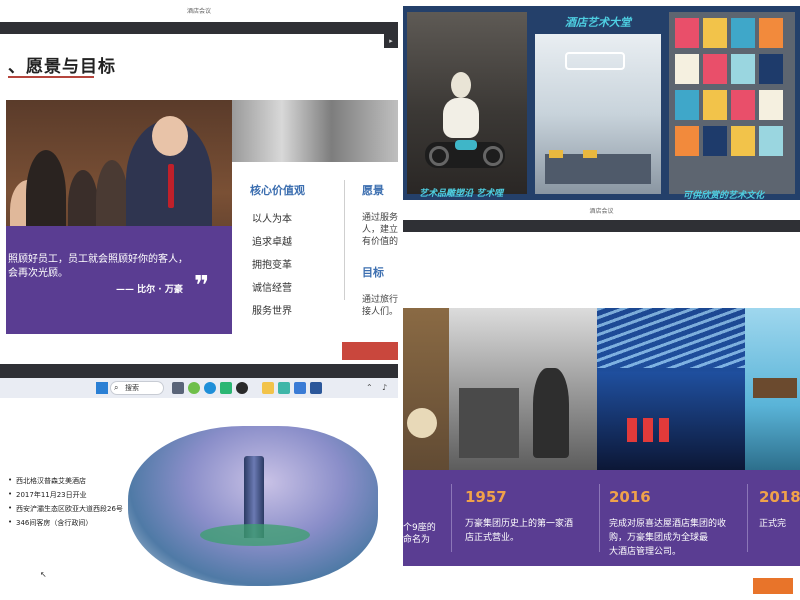  Describe the element at coordinates (277, 190) in the screenshot. I see `core-values-title: 核心价值观` at that location.